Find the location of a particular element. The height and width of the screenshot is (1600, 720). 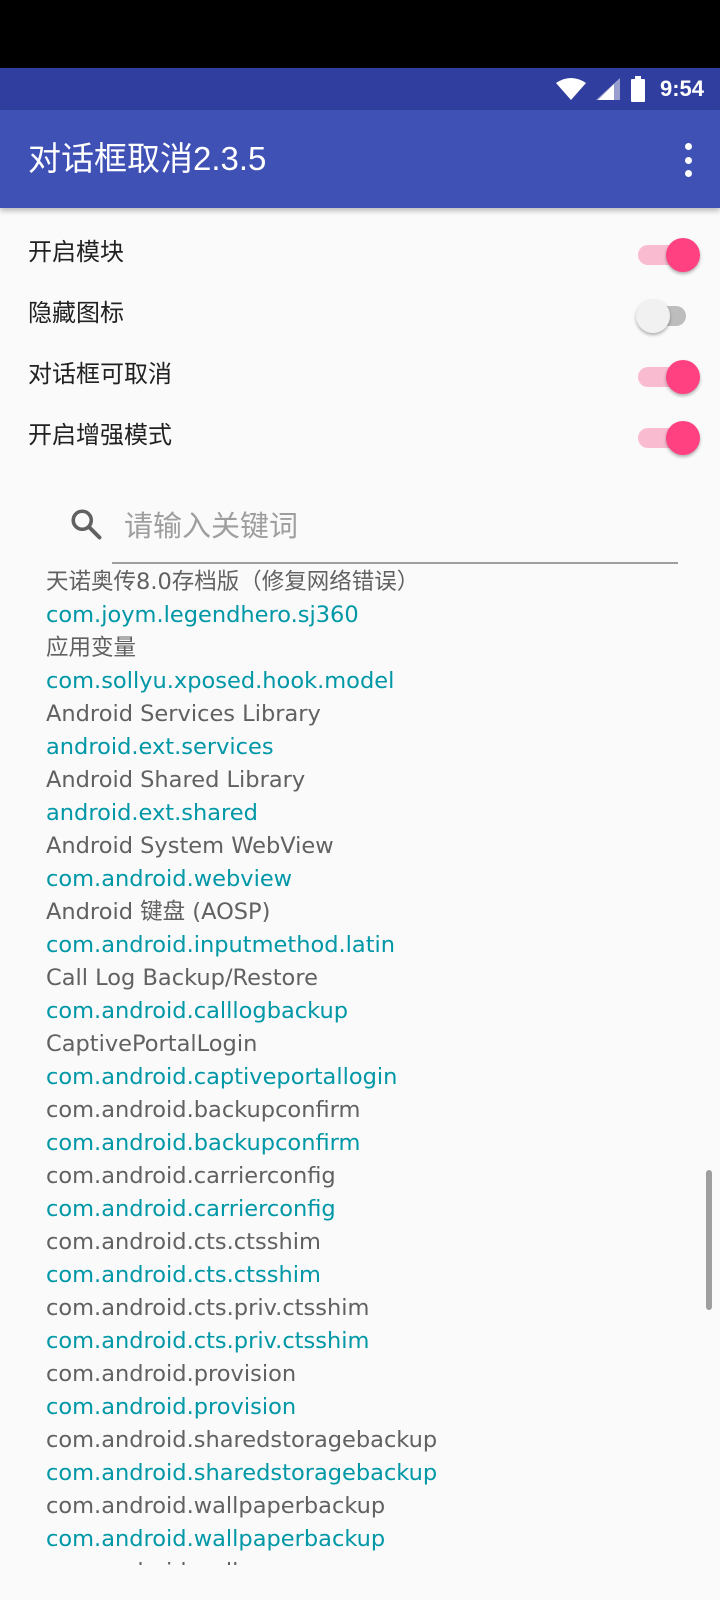

setting-label: 开启模块 is located at coordinates (76, 252).